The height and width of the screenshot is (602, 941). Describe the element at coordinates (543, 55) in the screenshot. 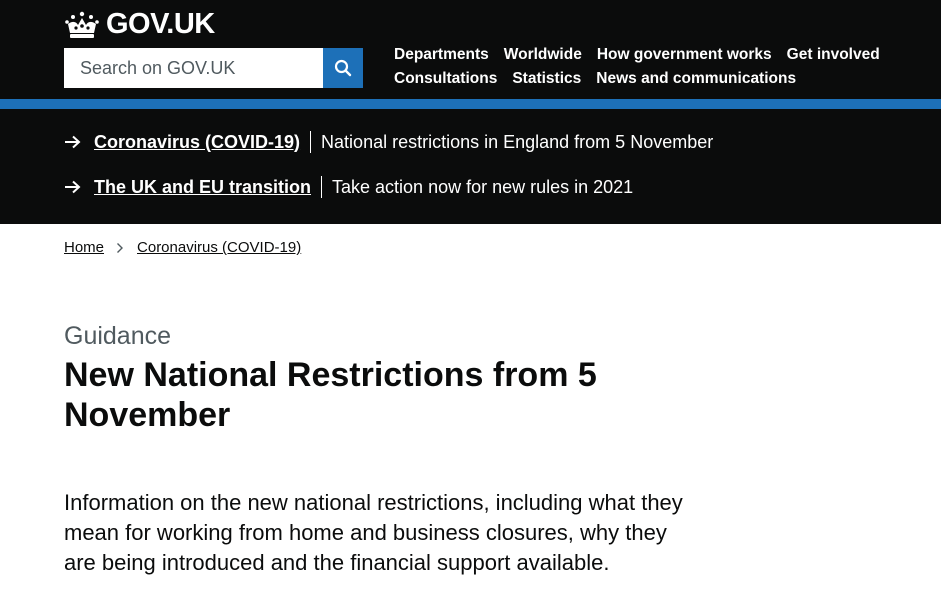

I see `nav-link-worldwide: Worldwide` at that location.